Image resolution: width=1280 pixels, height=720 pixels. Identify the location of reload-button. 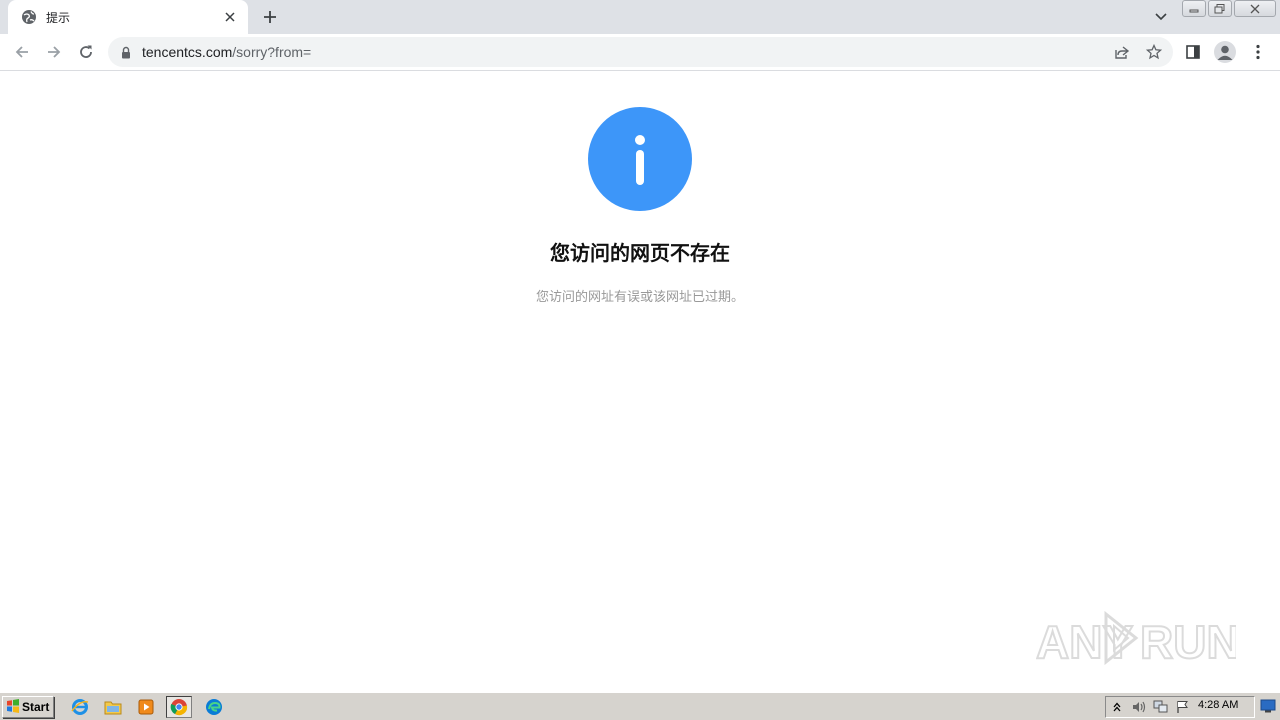
(86, 52).